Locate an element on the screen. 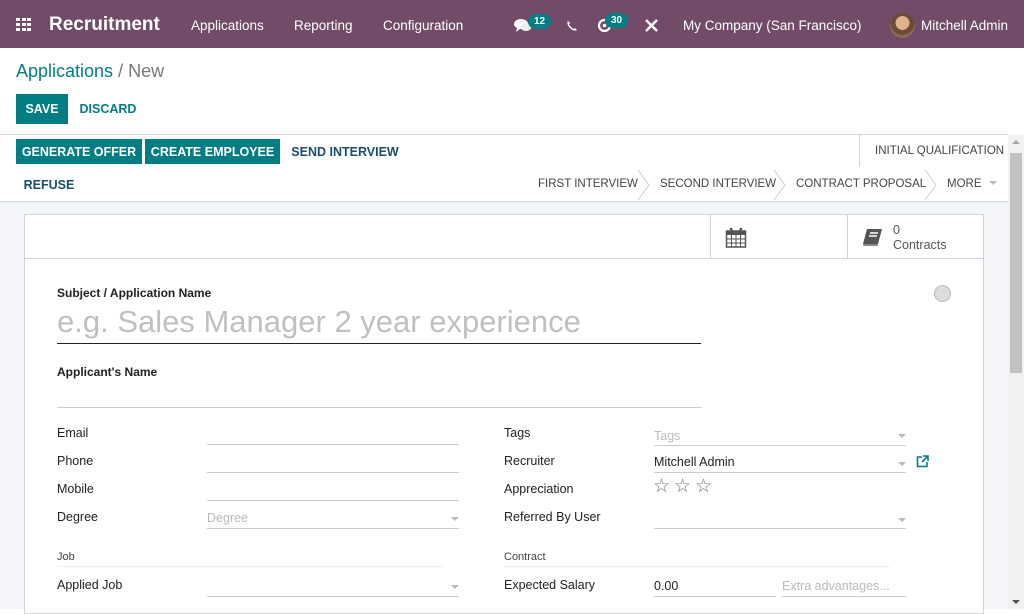 The height and width of the screenshot is (614, 1024). mobile-label: Mobile is located at coordinates (75, 489).